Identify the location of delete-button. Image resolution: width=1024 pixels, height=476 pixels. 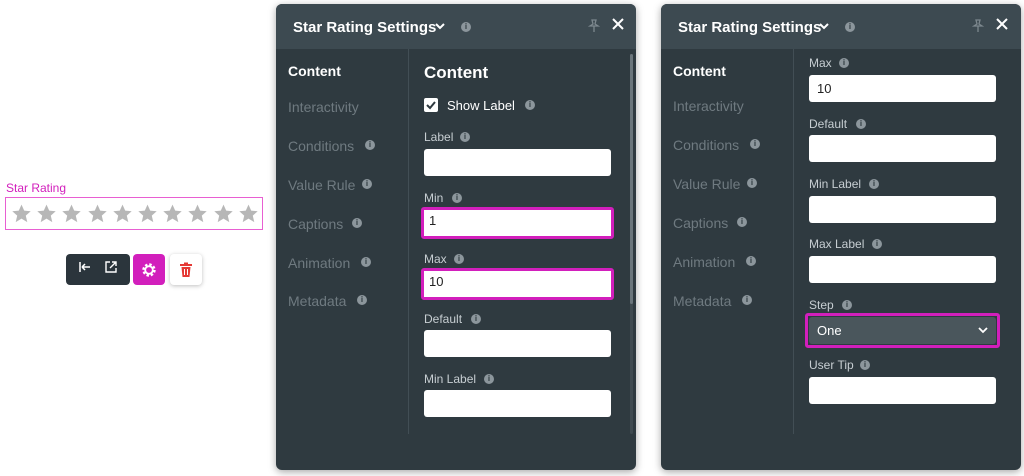
(186, 269).